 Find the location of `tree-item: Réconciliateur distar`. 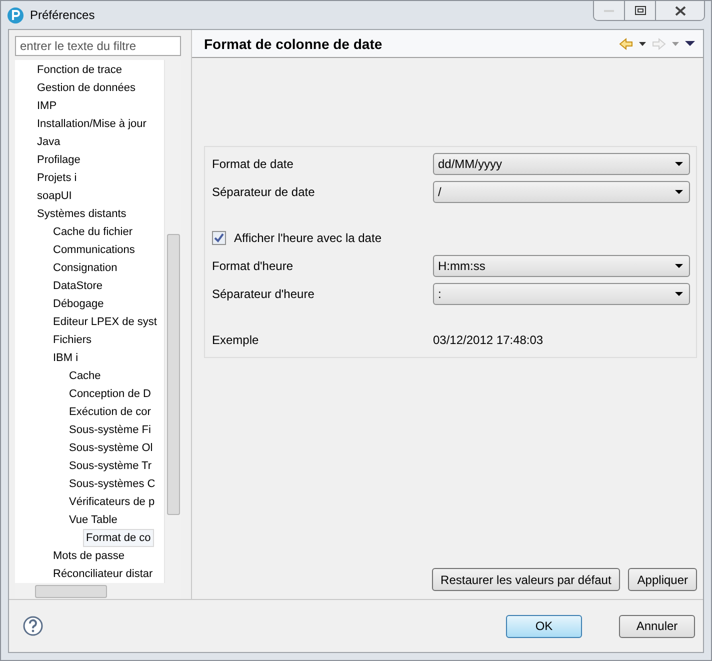

tree-item: Réconciliateur distar is located at coordinates (103, 574).